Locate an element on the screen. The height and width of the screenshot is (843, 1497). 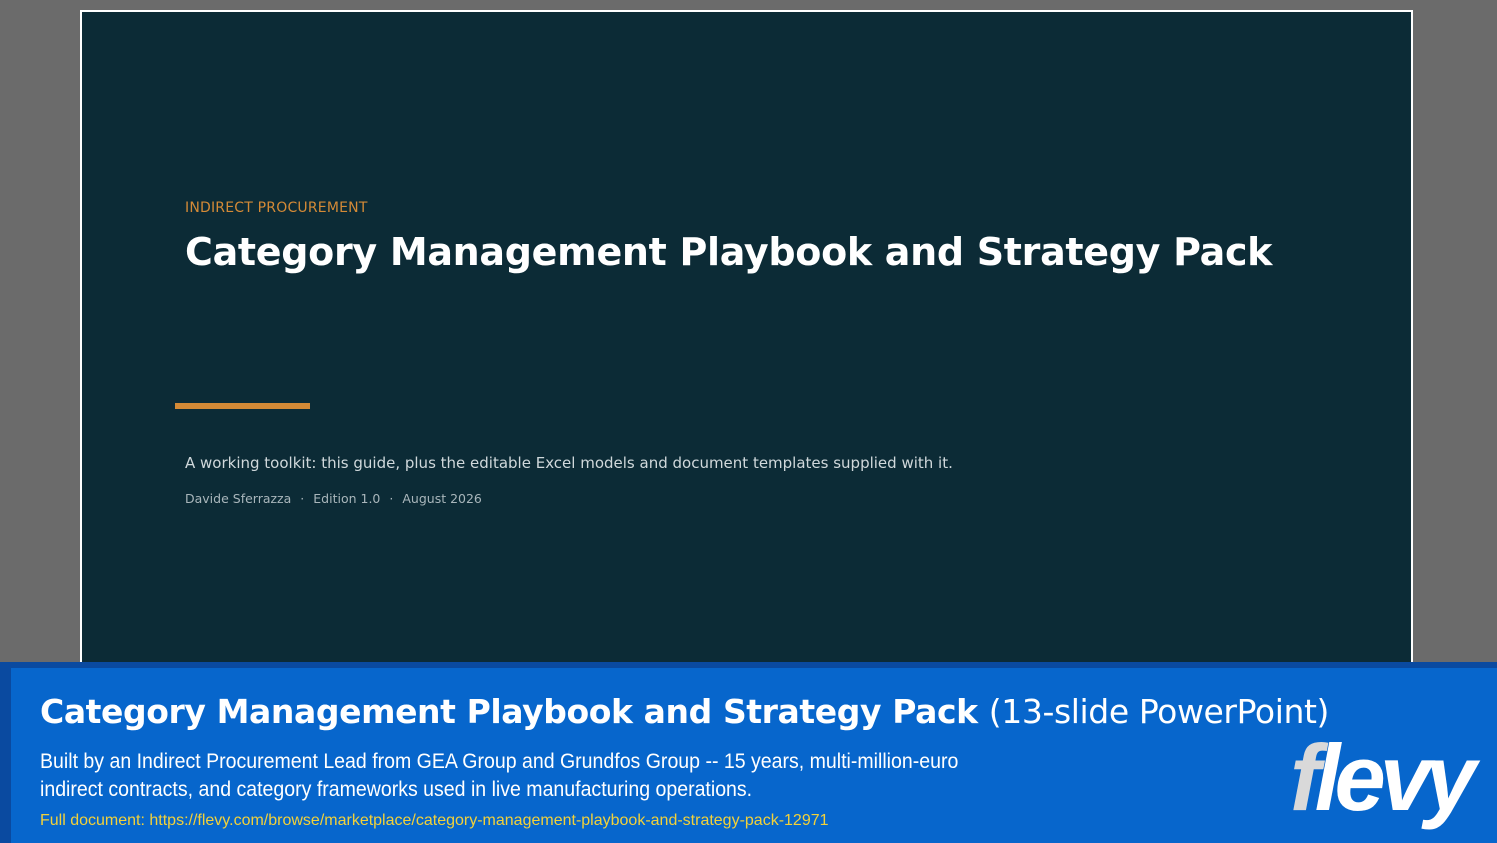
banner-title-suffix: (13-slide PowerPoint) is located at coordinates (1159, 711).